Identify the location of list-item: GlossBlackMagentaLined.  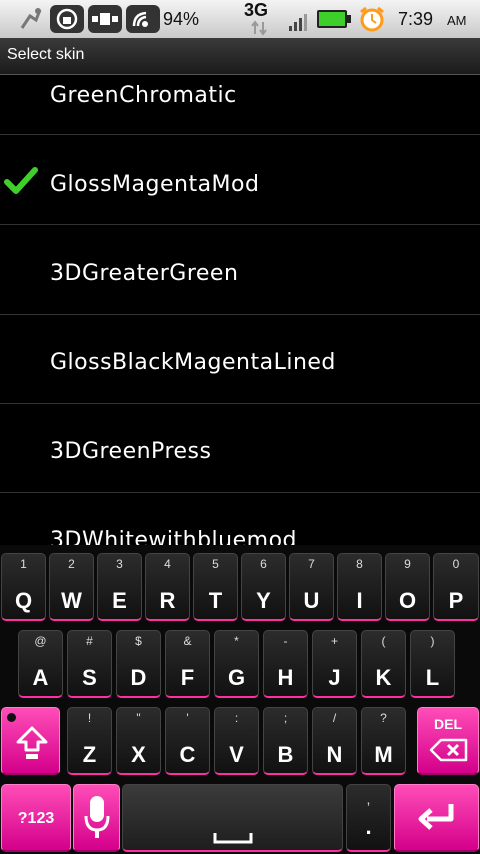
(240, 359).